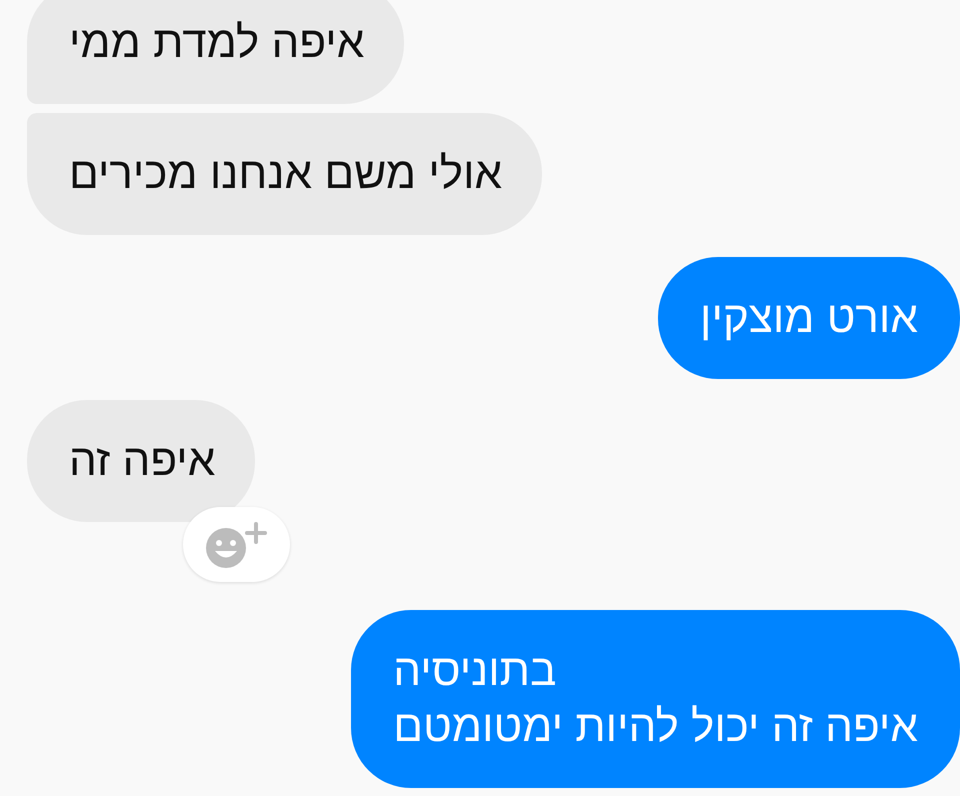 This screenshot has height=796, width=960. Describe the element at coordinates (809, 318) in the screenshot. I see `message-bubble: אורט מוצקין` at that location.